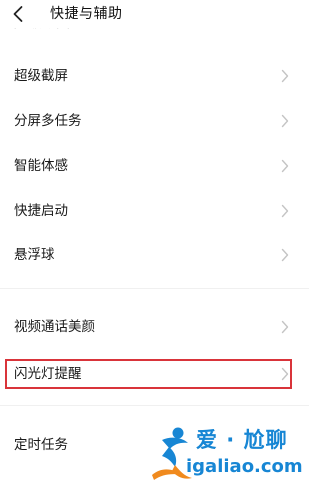  What do you see at coordinates (86, 14) in the screenshot?
I see `page-title: 快捷与辅助` at bounding box center [86, 14].